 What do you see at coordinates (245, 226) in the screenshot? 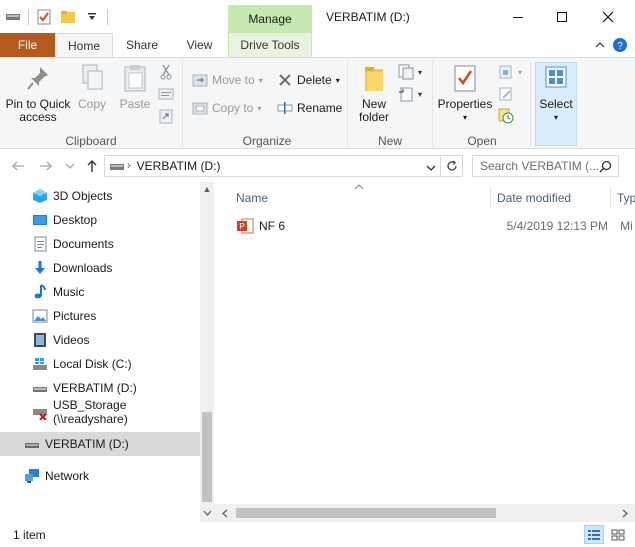
I see `powerpoint-file-icon: P` at bounding box center [245, 226].